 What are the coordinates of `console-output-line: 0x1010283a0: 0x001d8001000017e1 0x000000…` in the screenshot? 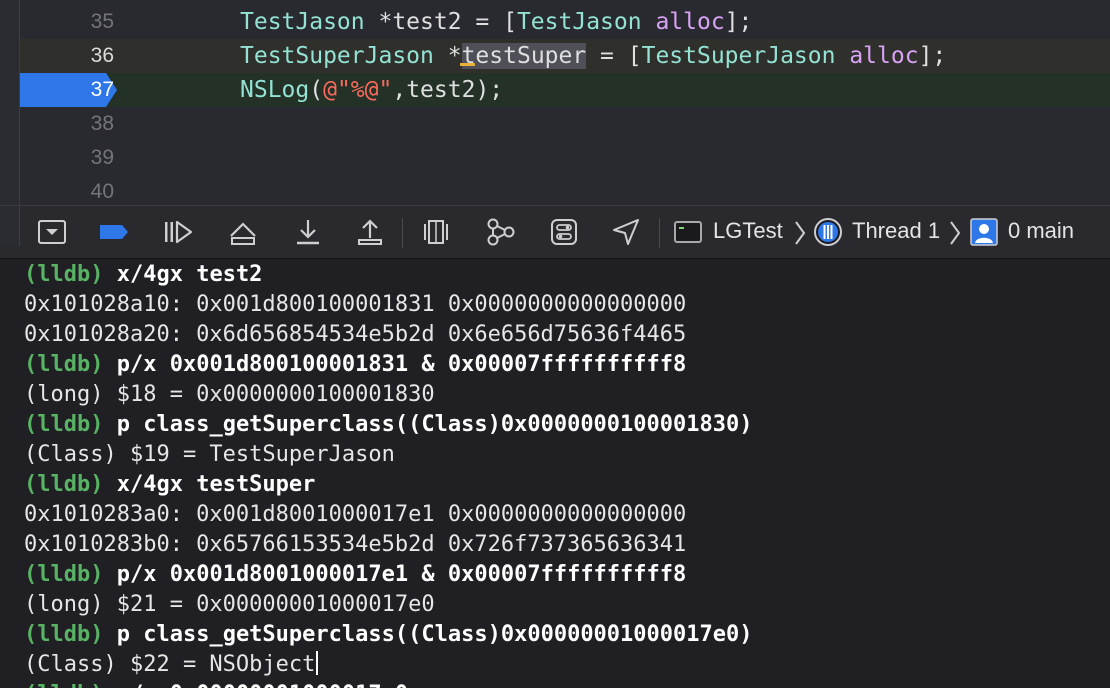 It's located at (567, 515).